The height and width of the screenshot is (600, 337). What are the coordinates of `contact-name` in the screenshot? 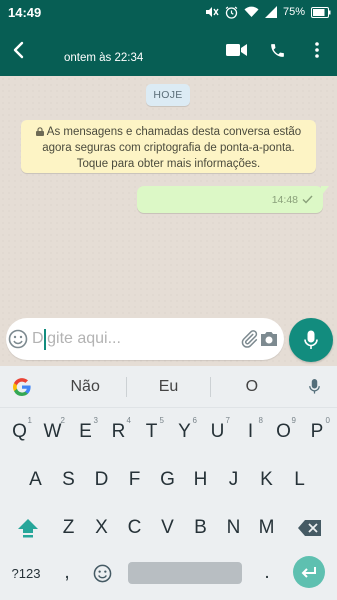 It's located at (94, 43).